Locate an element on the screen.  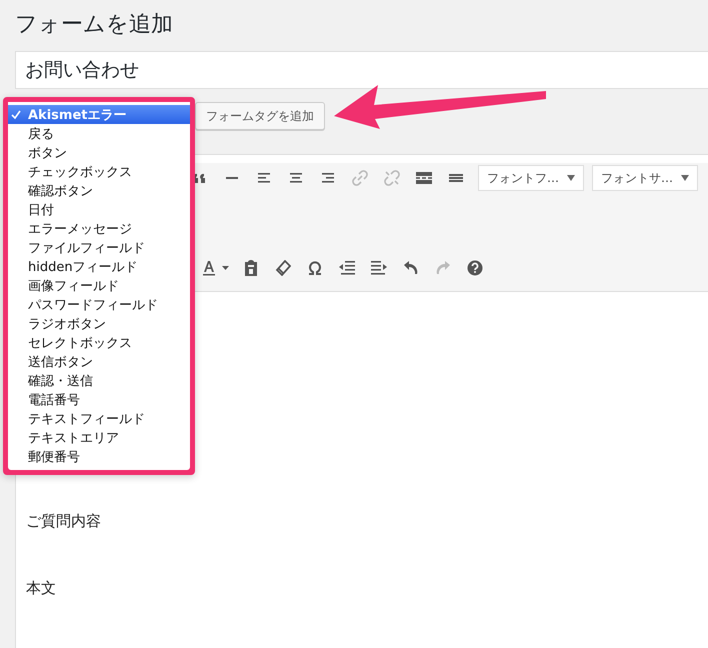
menu-item: エラーメッセージ is located at coordinates (99, 228).